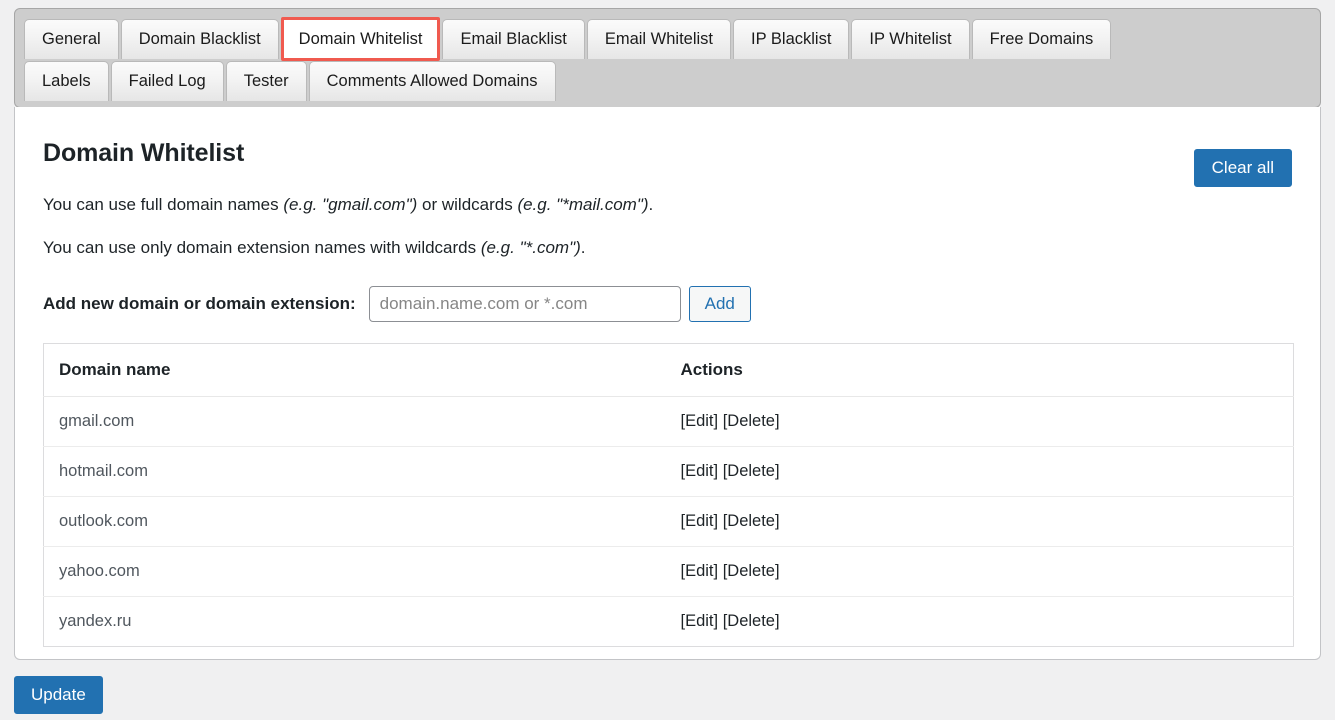 This screenshot has height=720, width=1335. What do you see at coordinates (199, 303) in the screenshot?
I see `add-domain-label: Add new domain or domain extension:` at bounding box center [199, 303].